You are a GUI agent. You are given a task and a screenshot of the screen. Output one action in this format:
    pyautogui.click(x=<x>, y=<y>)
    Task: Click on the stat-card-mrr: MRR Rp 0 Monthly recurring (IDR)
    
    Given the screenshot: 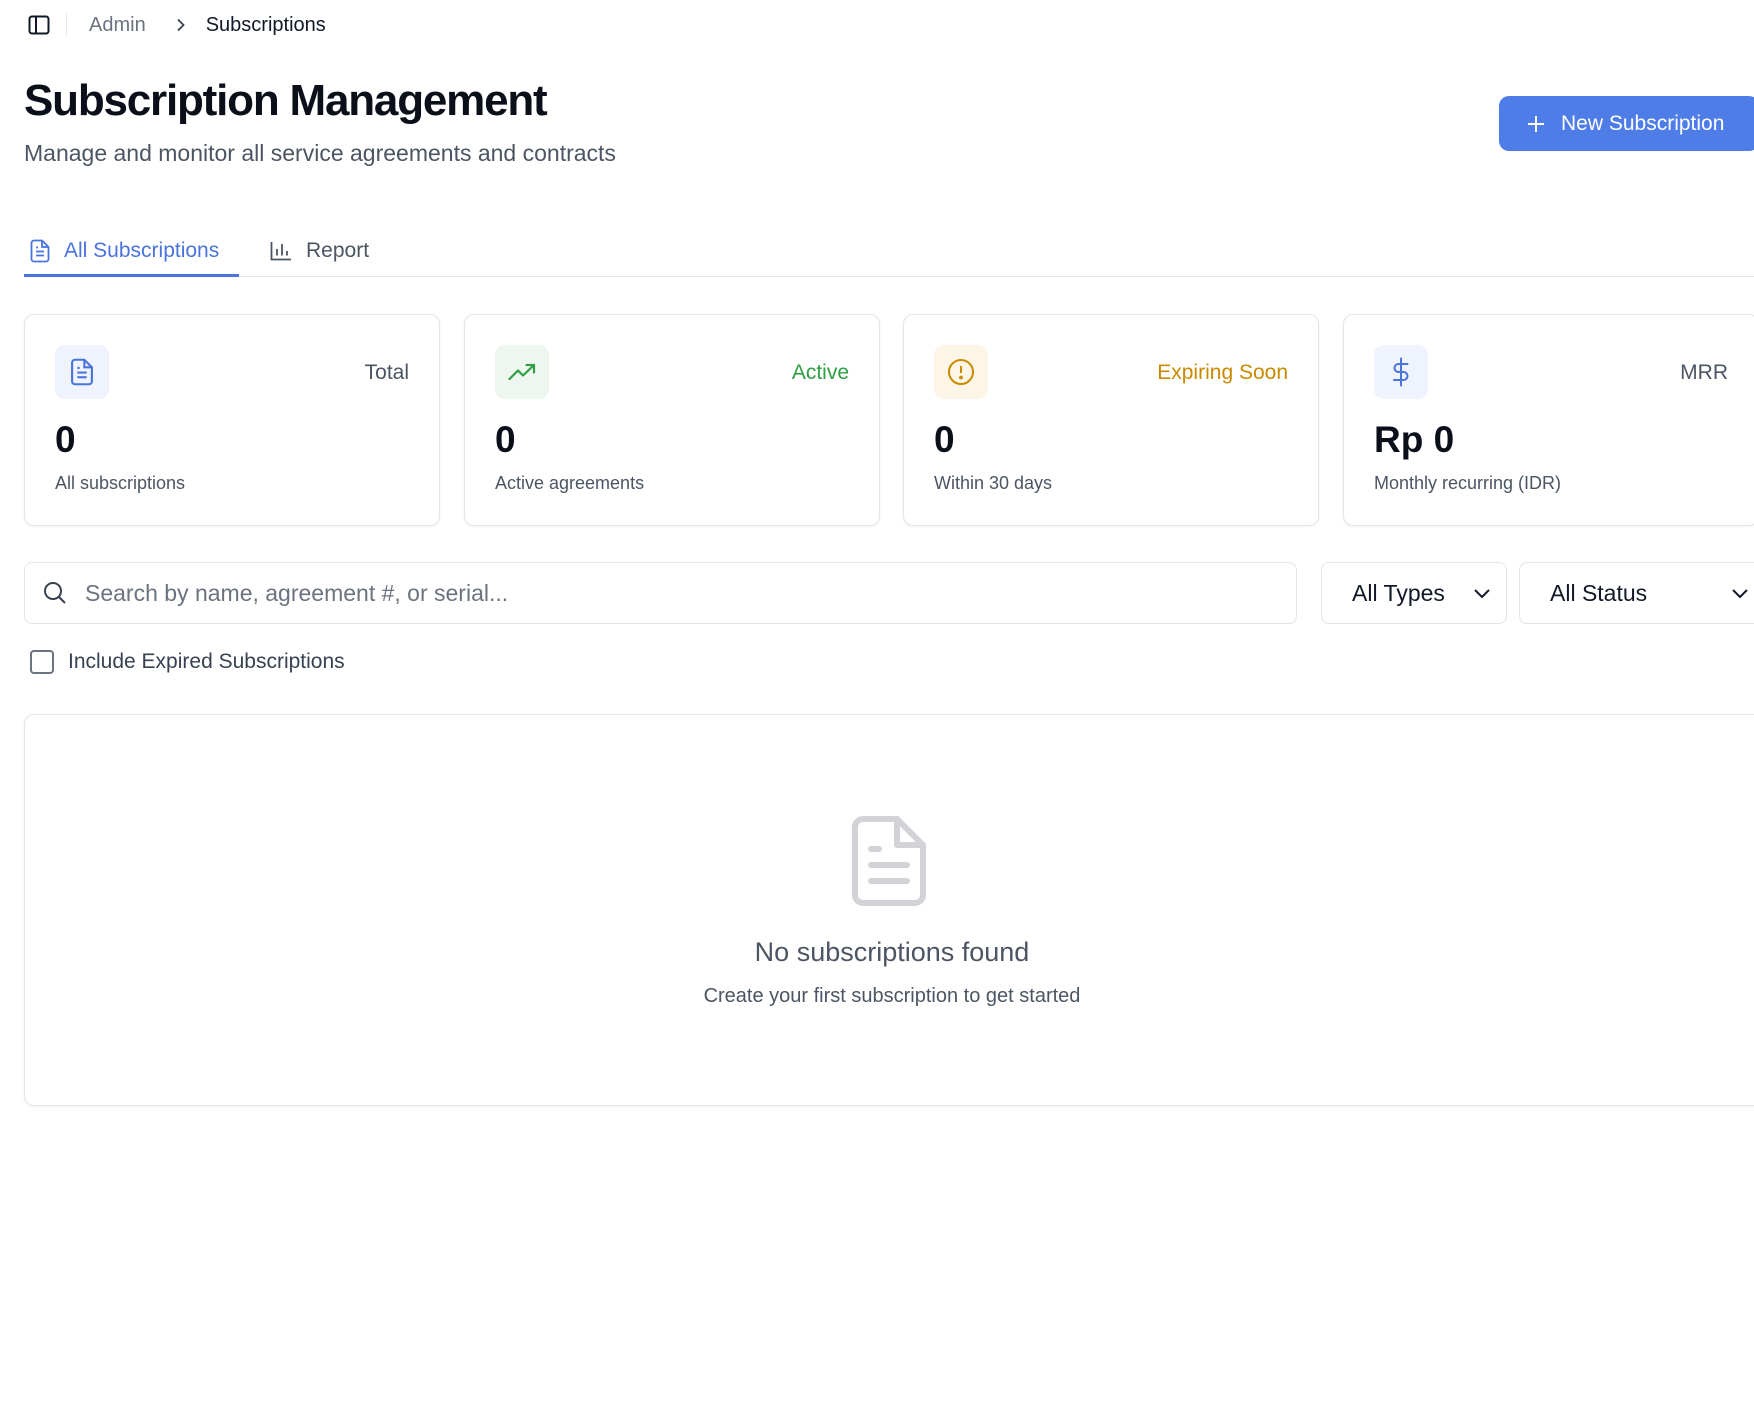 What is the action you would take?
    pyautogui.click(x=1548, y=420)
    